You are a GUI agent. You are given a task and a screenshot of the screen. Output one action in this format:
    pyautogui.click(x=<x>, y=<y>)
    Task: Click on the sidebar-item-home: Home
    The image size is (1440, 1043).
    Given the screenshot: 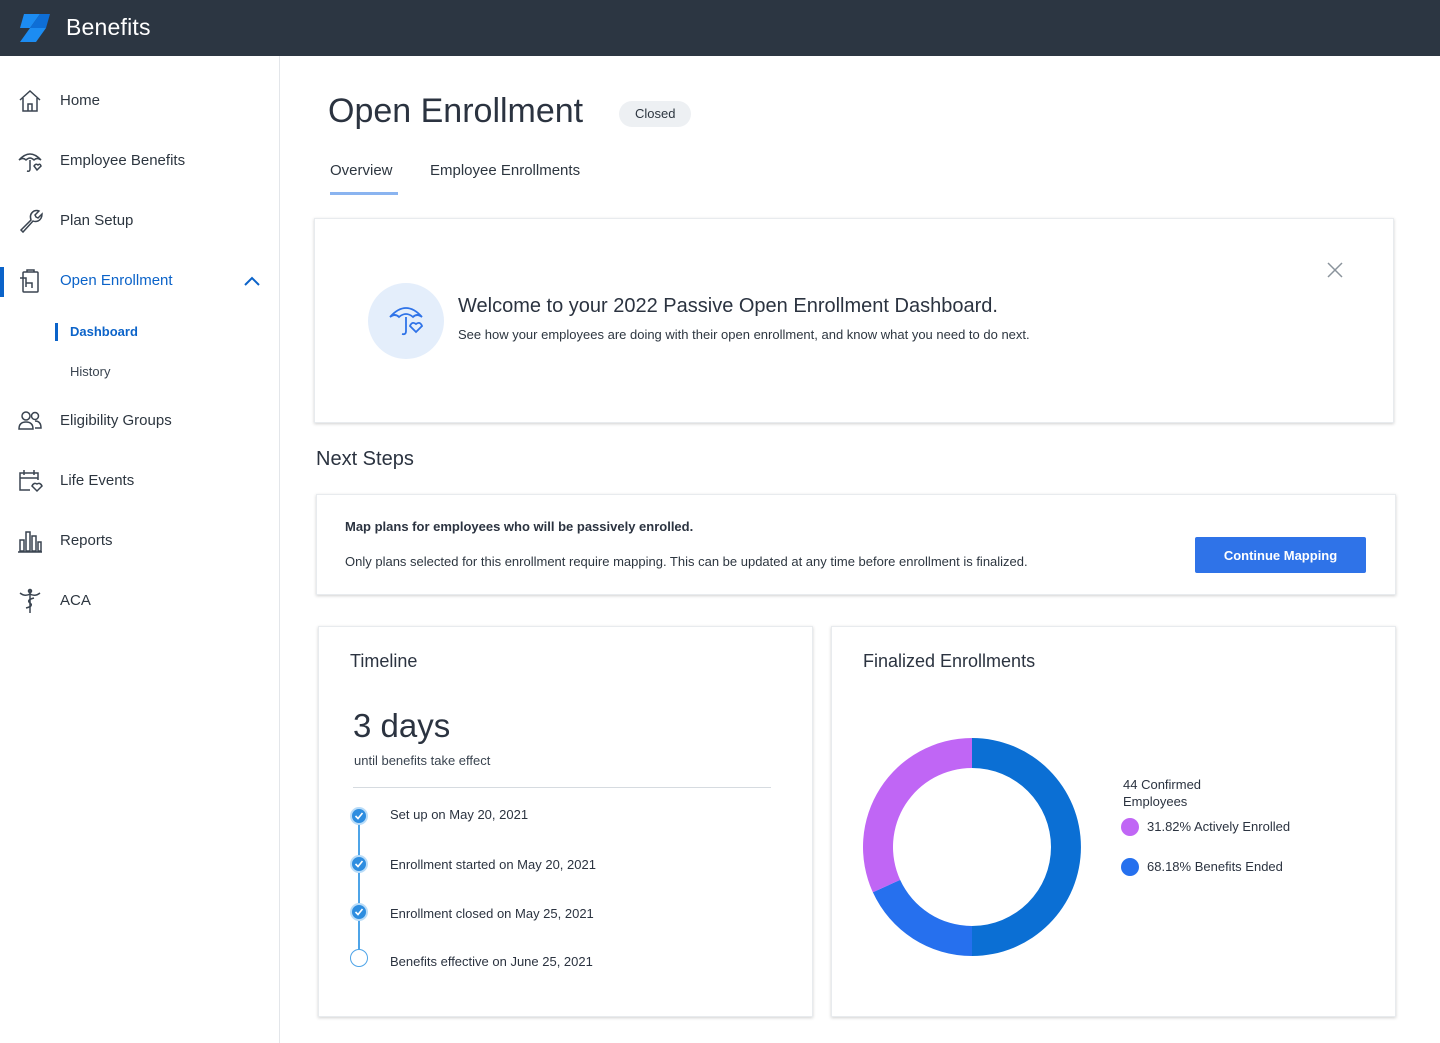 What is the action you would take?
    pyautogui.click(x=139, y=101)
    